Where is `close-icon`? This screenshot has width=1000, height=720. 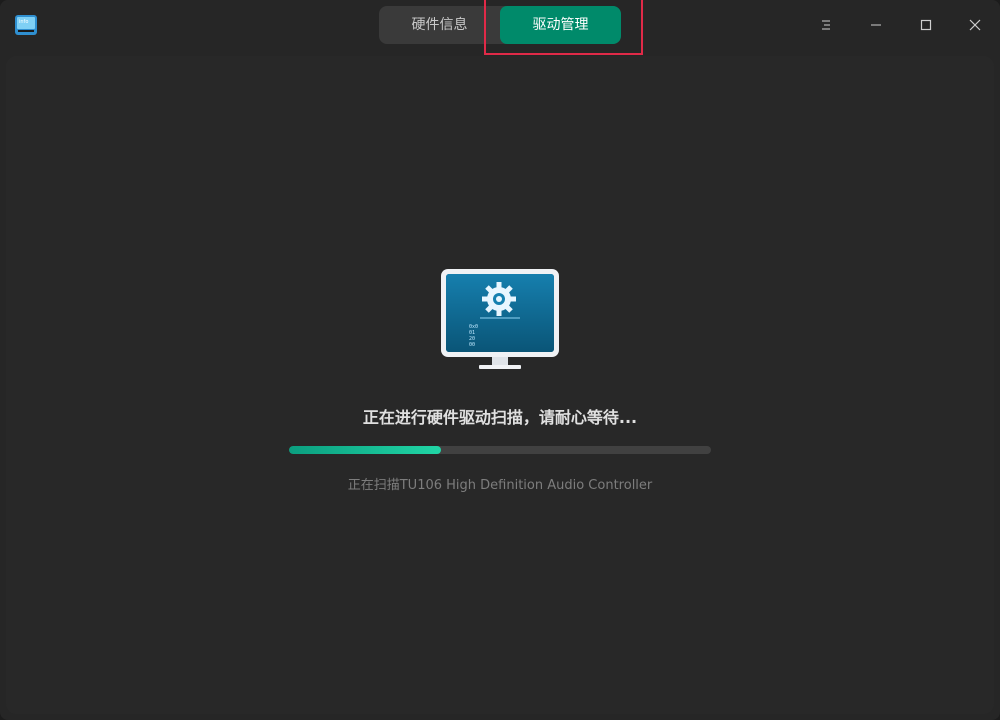
close-icon is located at coordinates (975, 25).